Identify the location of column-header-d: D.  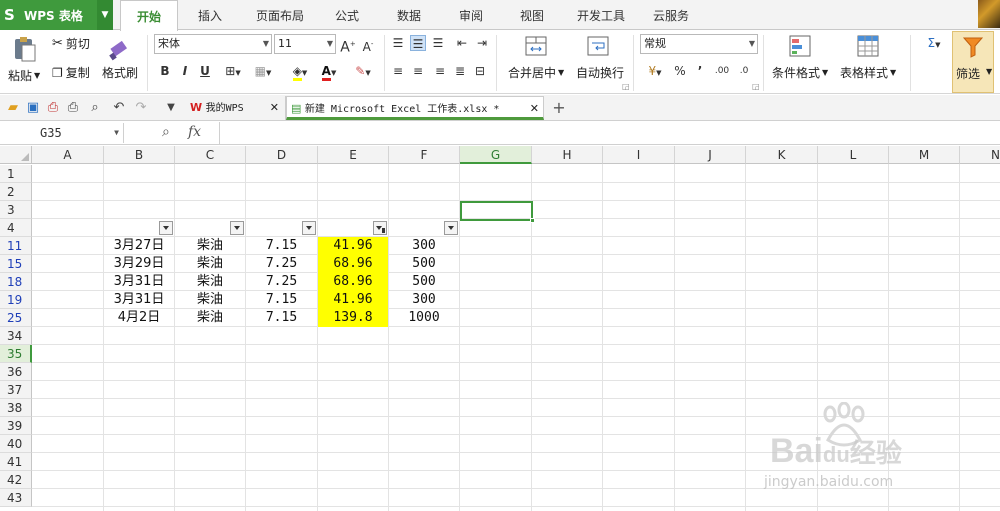
(282, 155).